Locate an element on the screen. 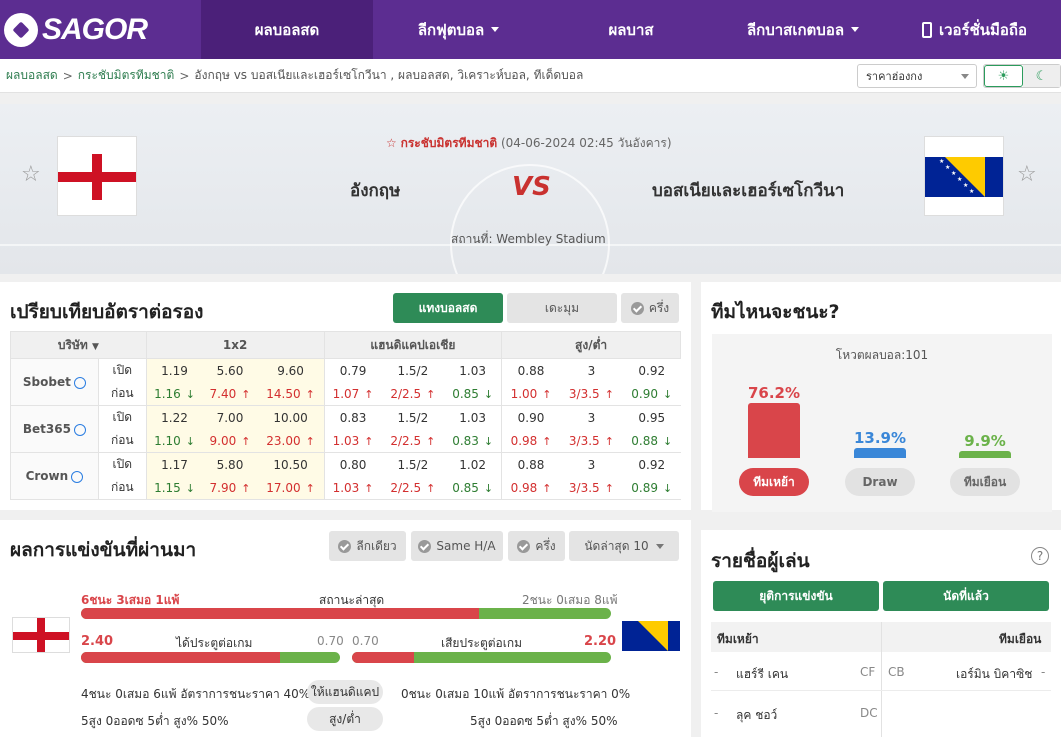  odds-value: 14.50 is located at coordinates (283, 393).